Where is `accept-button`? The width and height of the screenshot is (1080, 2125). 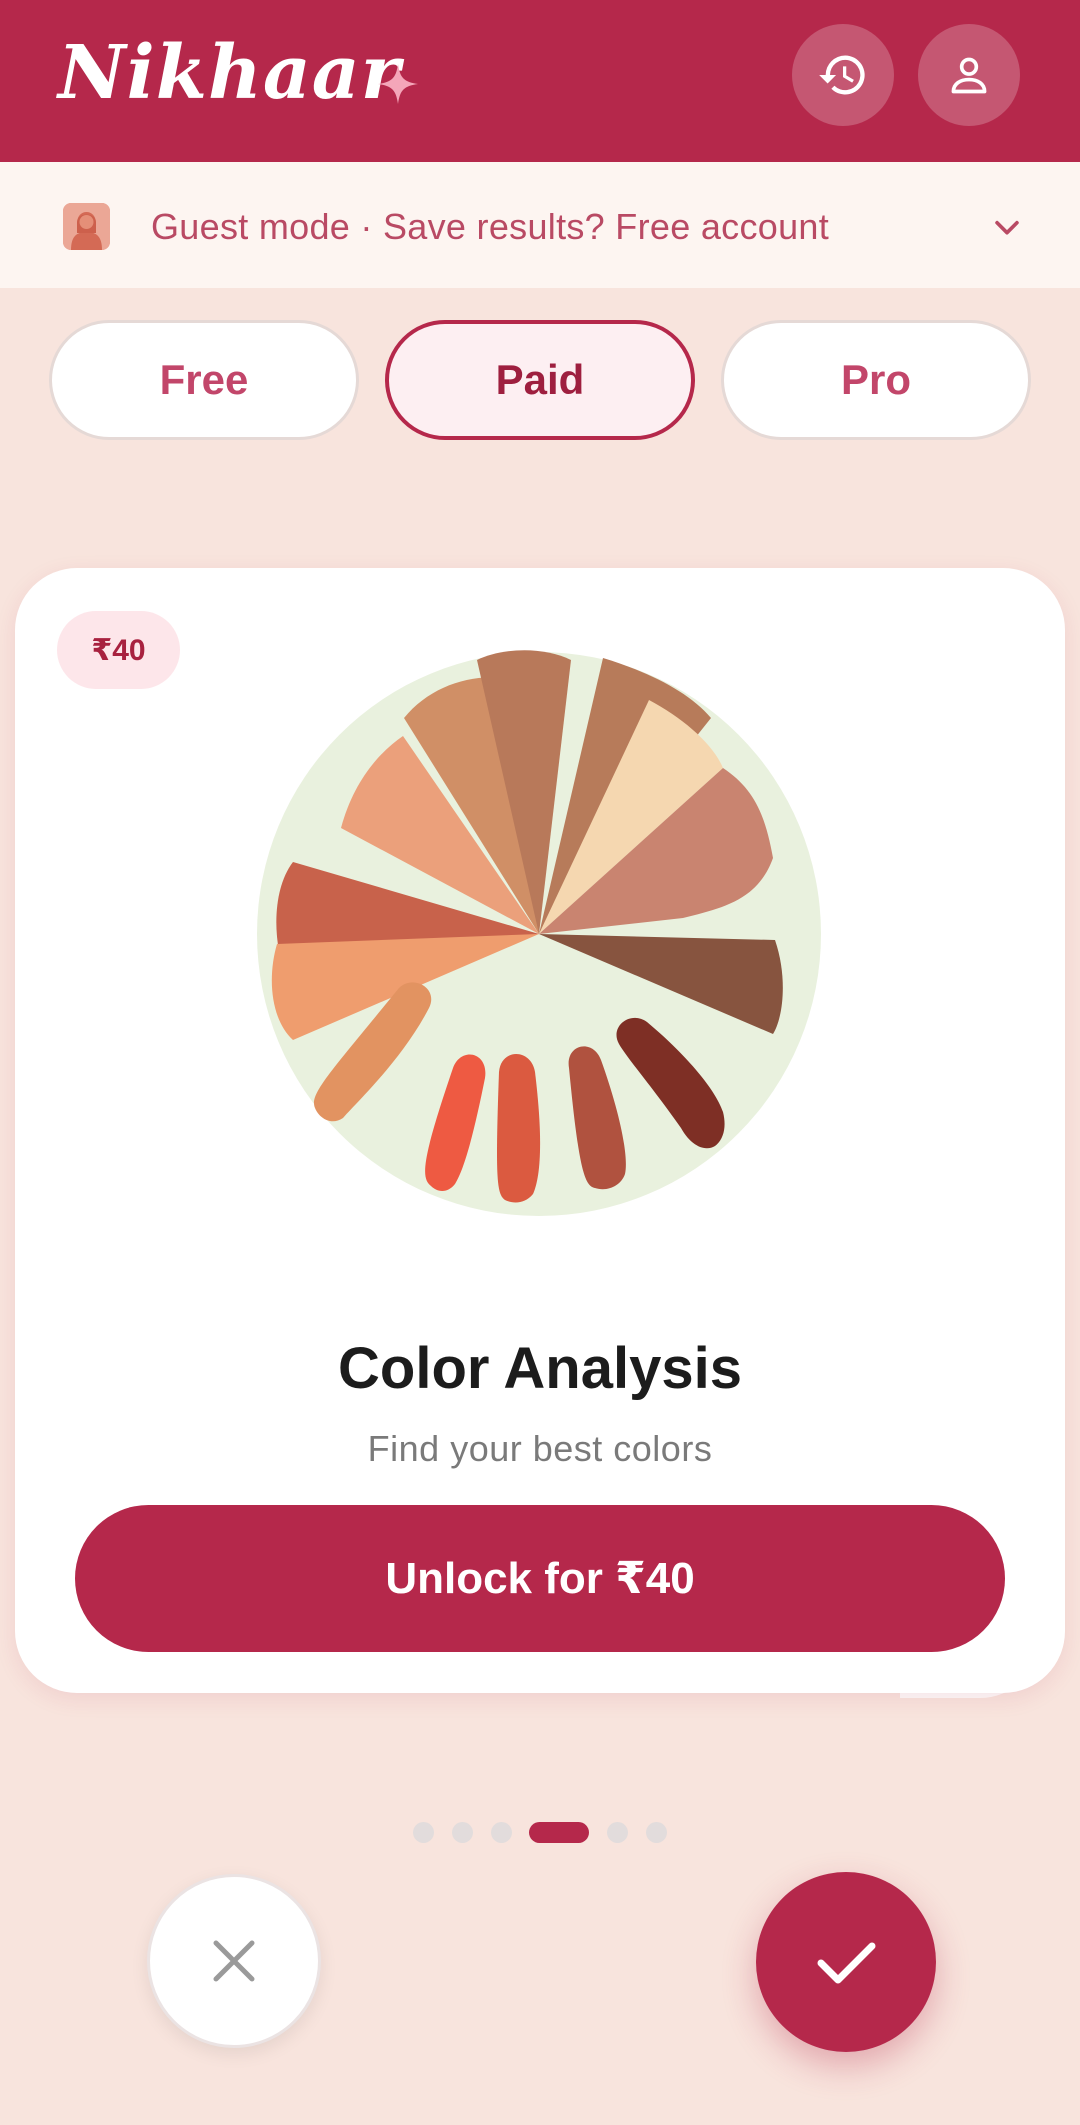
accept-button is located at coordinates (846, 1962).